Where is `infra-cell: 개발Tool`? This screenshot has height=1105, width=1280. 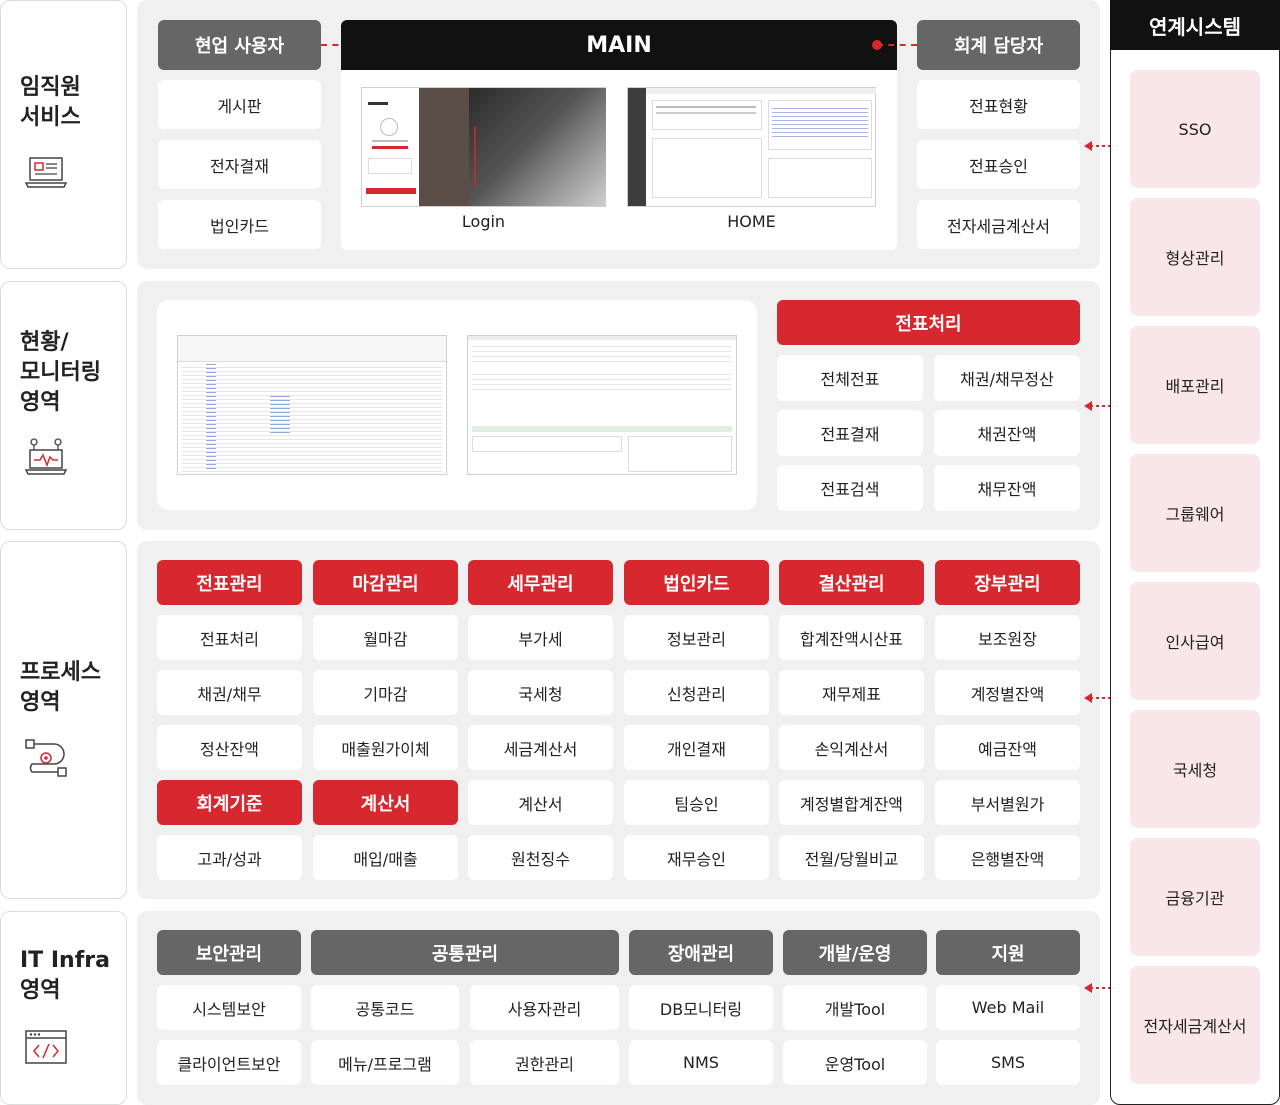 infra-cell: 개발Tool is located at coordinates (855, 1007).